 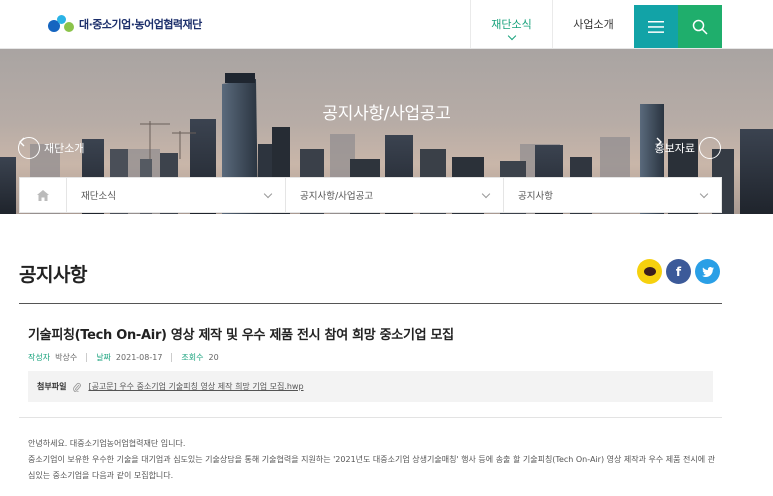 I want to click on home-icon, so click(x=43, y=195).